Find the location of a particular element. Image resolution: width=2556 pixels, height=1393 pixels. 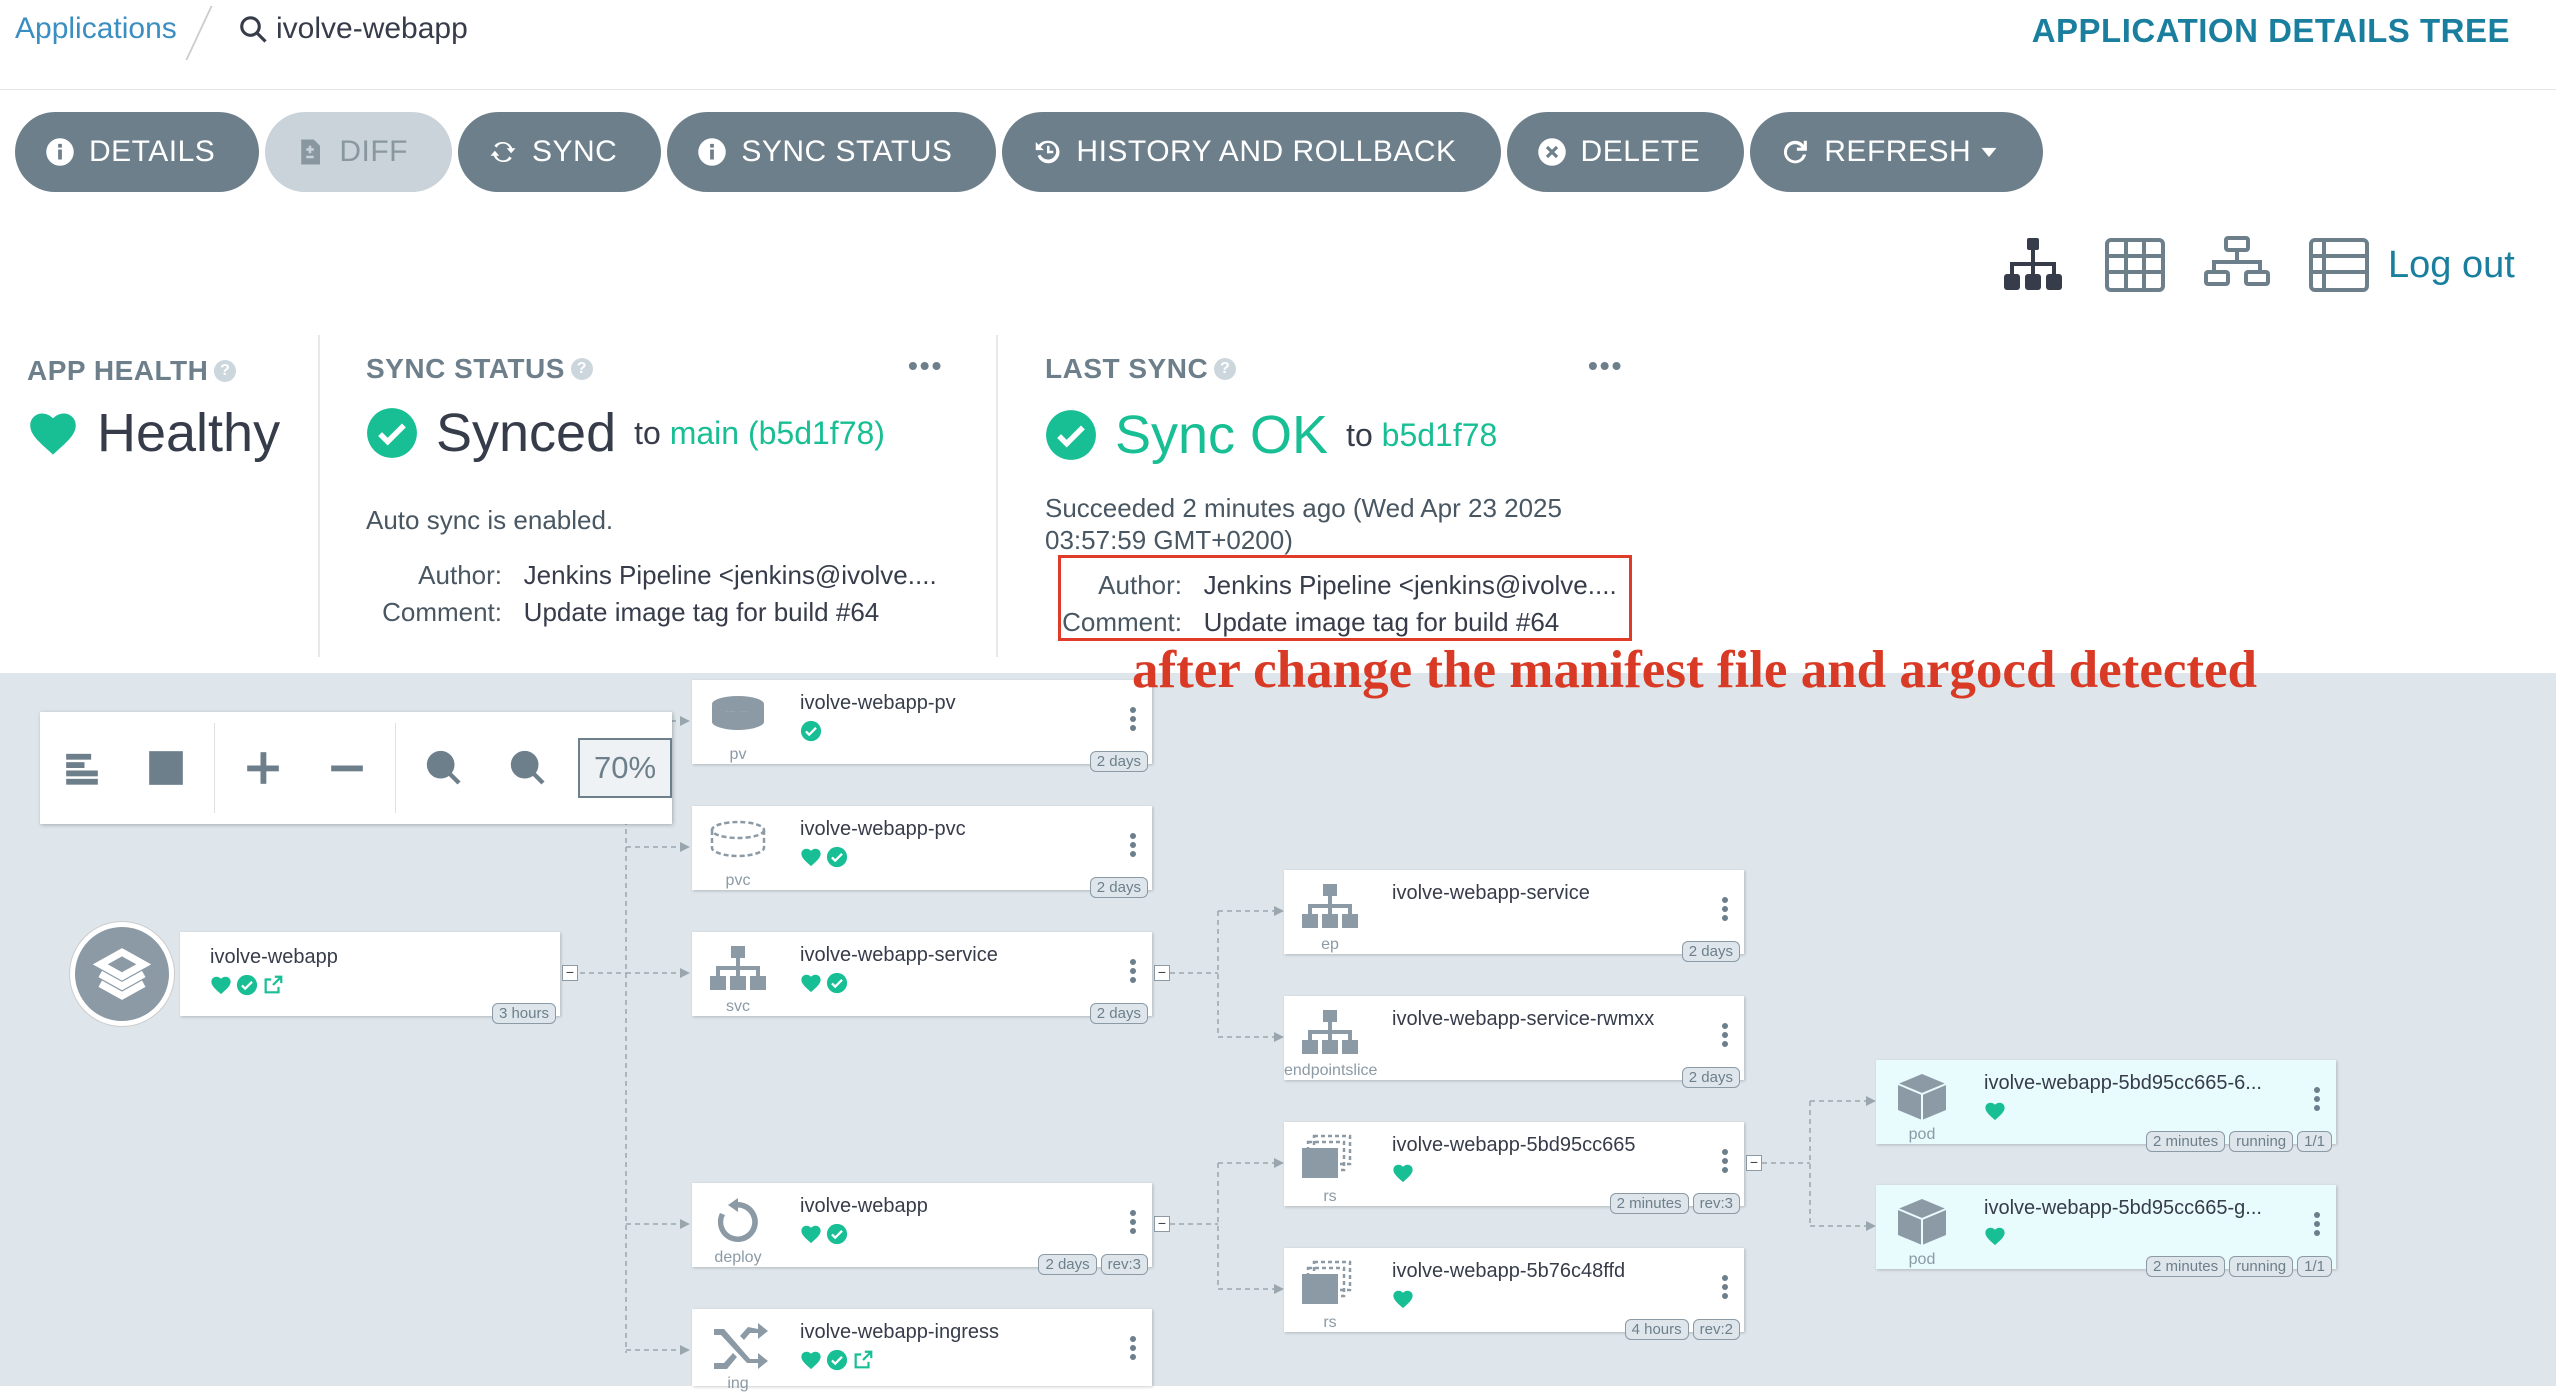

node-kind: endpointslice is located at coordinates (1331, 1070).